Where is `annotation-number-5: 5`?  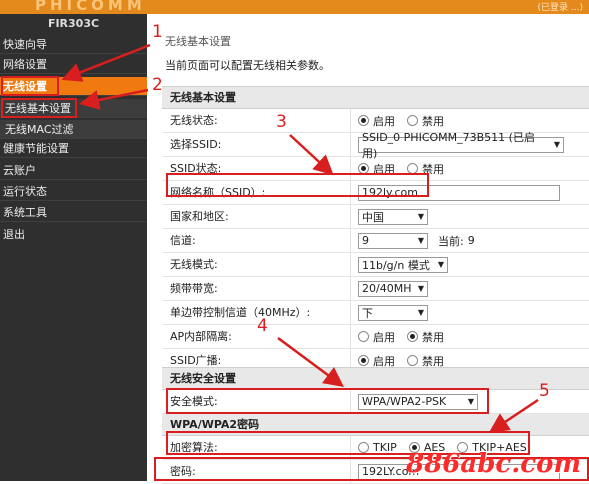 annotation-number-5: 5 is located at coordinates (544, 391).